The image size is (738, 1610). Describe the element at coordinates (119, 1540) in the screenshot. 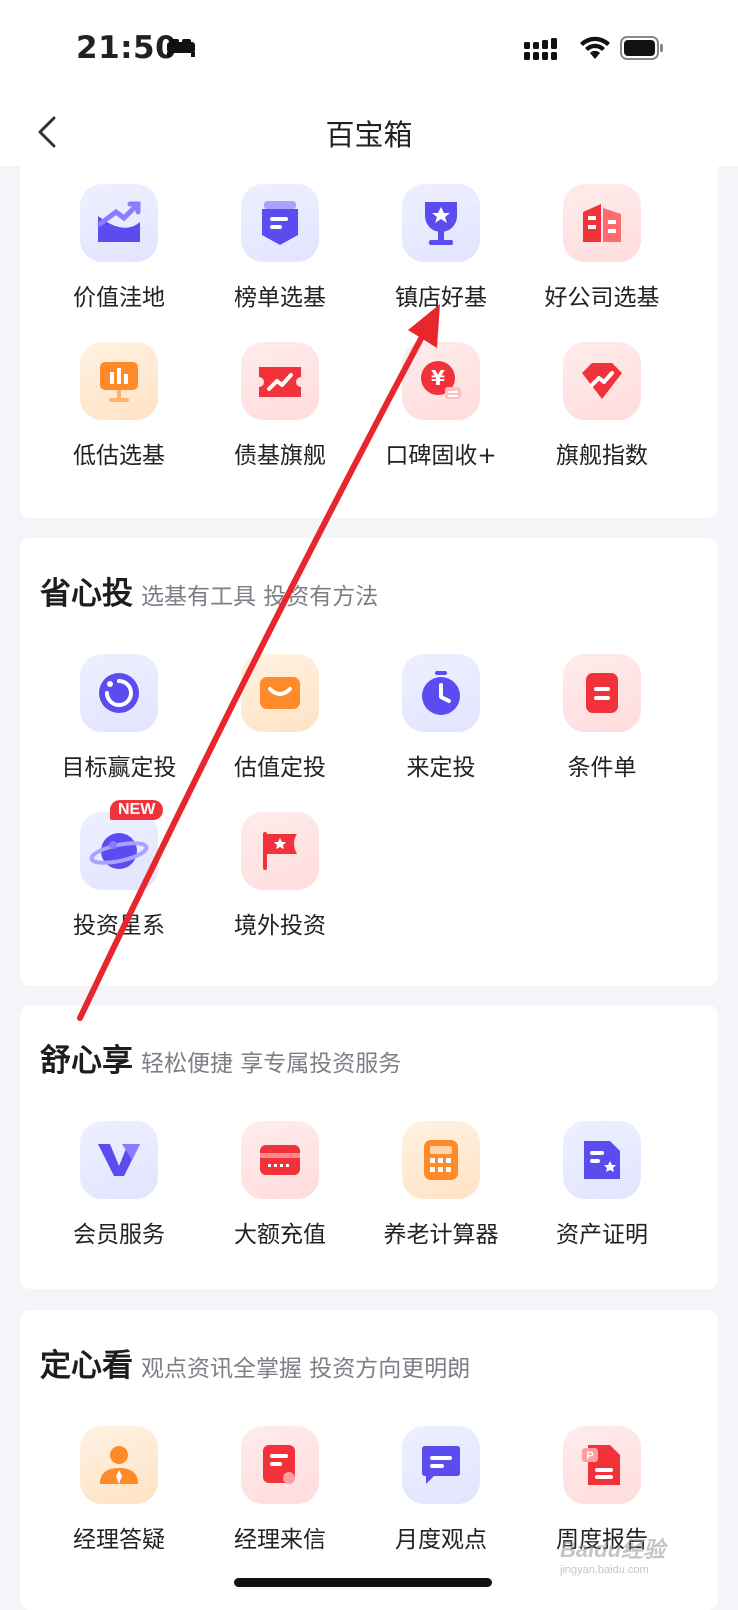

I see `tool-label: 经理答疑` at that location.